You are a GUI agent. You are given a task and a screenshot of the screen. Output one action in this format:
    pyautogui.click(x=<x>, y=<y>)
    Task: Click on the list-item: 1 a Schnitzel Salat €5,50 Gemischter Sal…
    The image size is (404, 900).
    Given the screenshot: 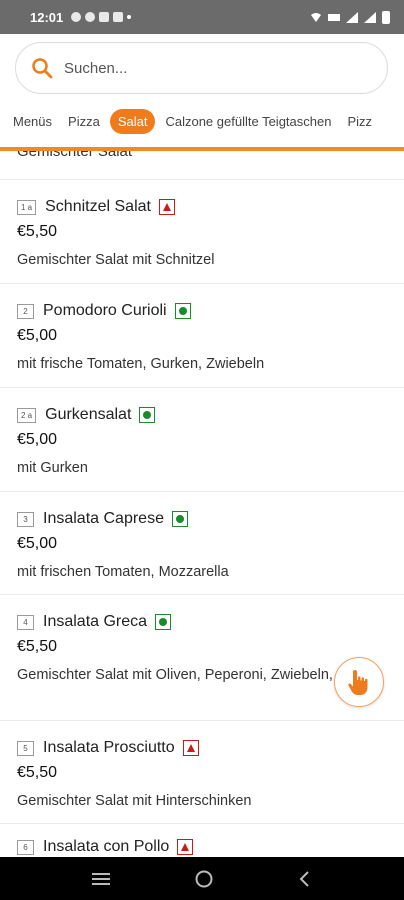 What is the action you would take?
    pyautogui.click(x=202, y=231)
    